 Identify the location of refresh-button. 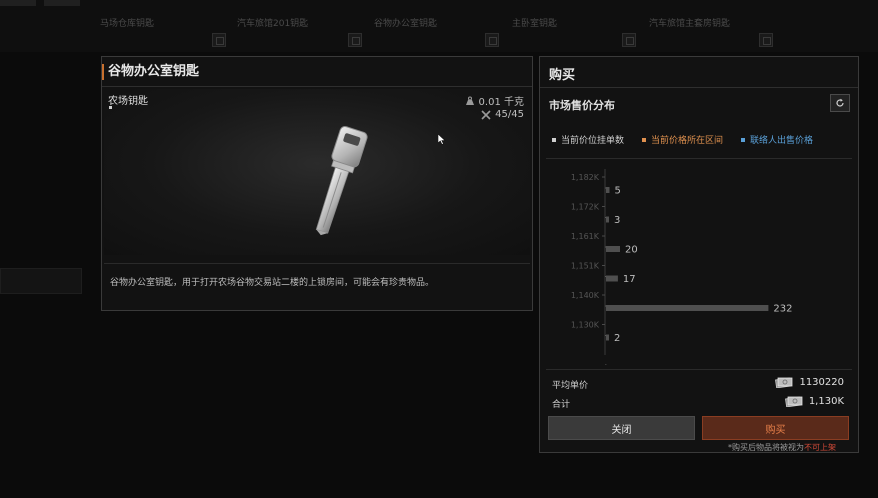
(840, 103).